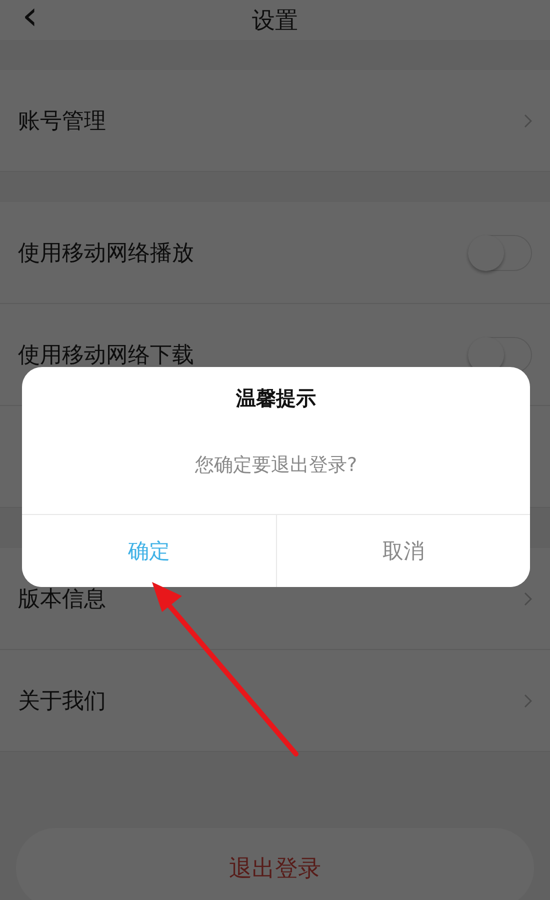 The width and height of the screenshot is (550, 900). Describe the element at coordinates (276, 465) in the screenshot. I see `dialog-message: 您确定要退出登录?` at that location.